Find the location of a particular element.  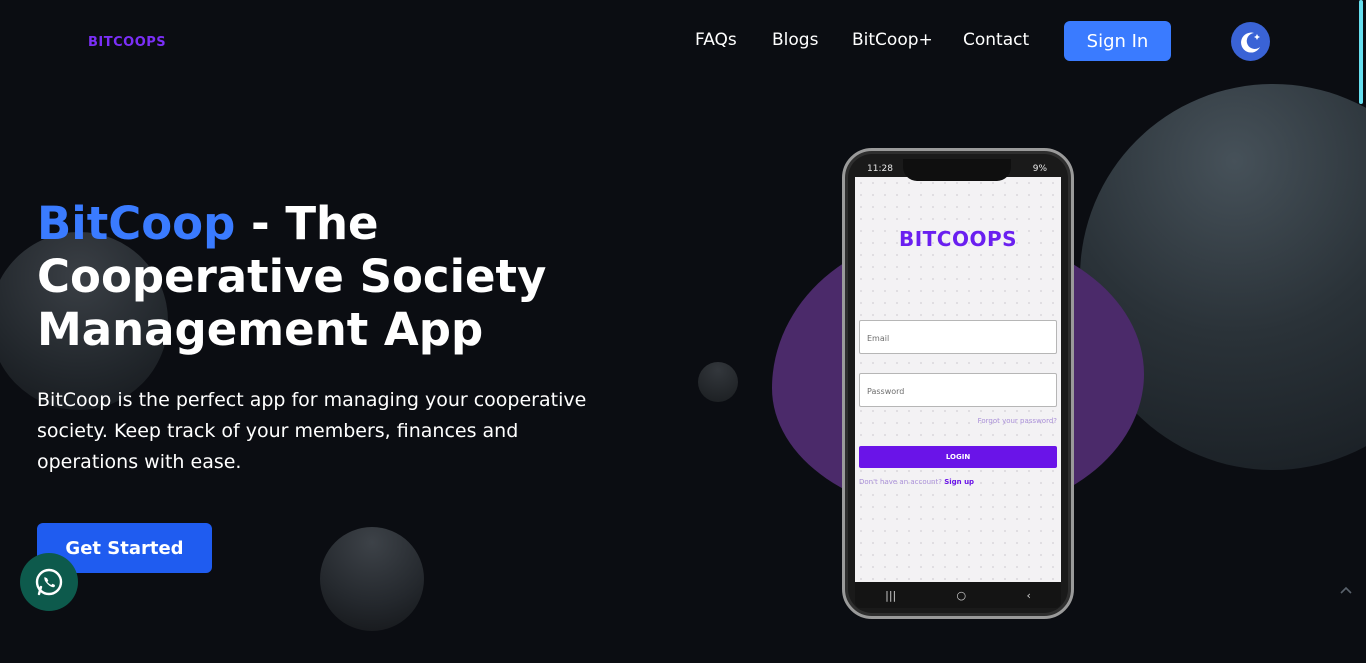

phone-app-logo: BITCOOPS is located at coordinates (958, 239).